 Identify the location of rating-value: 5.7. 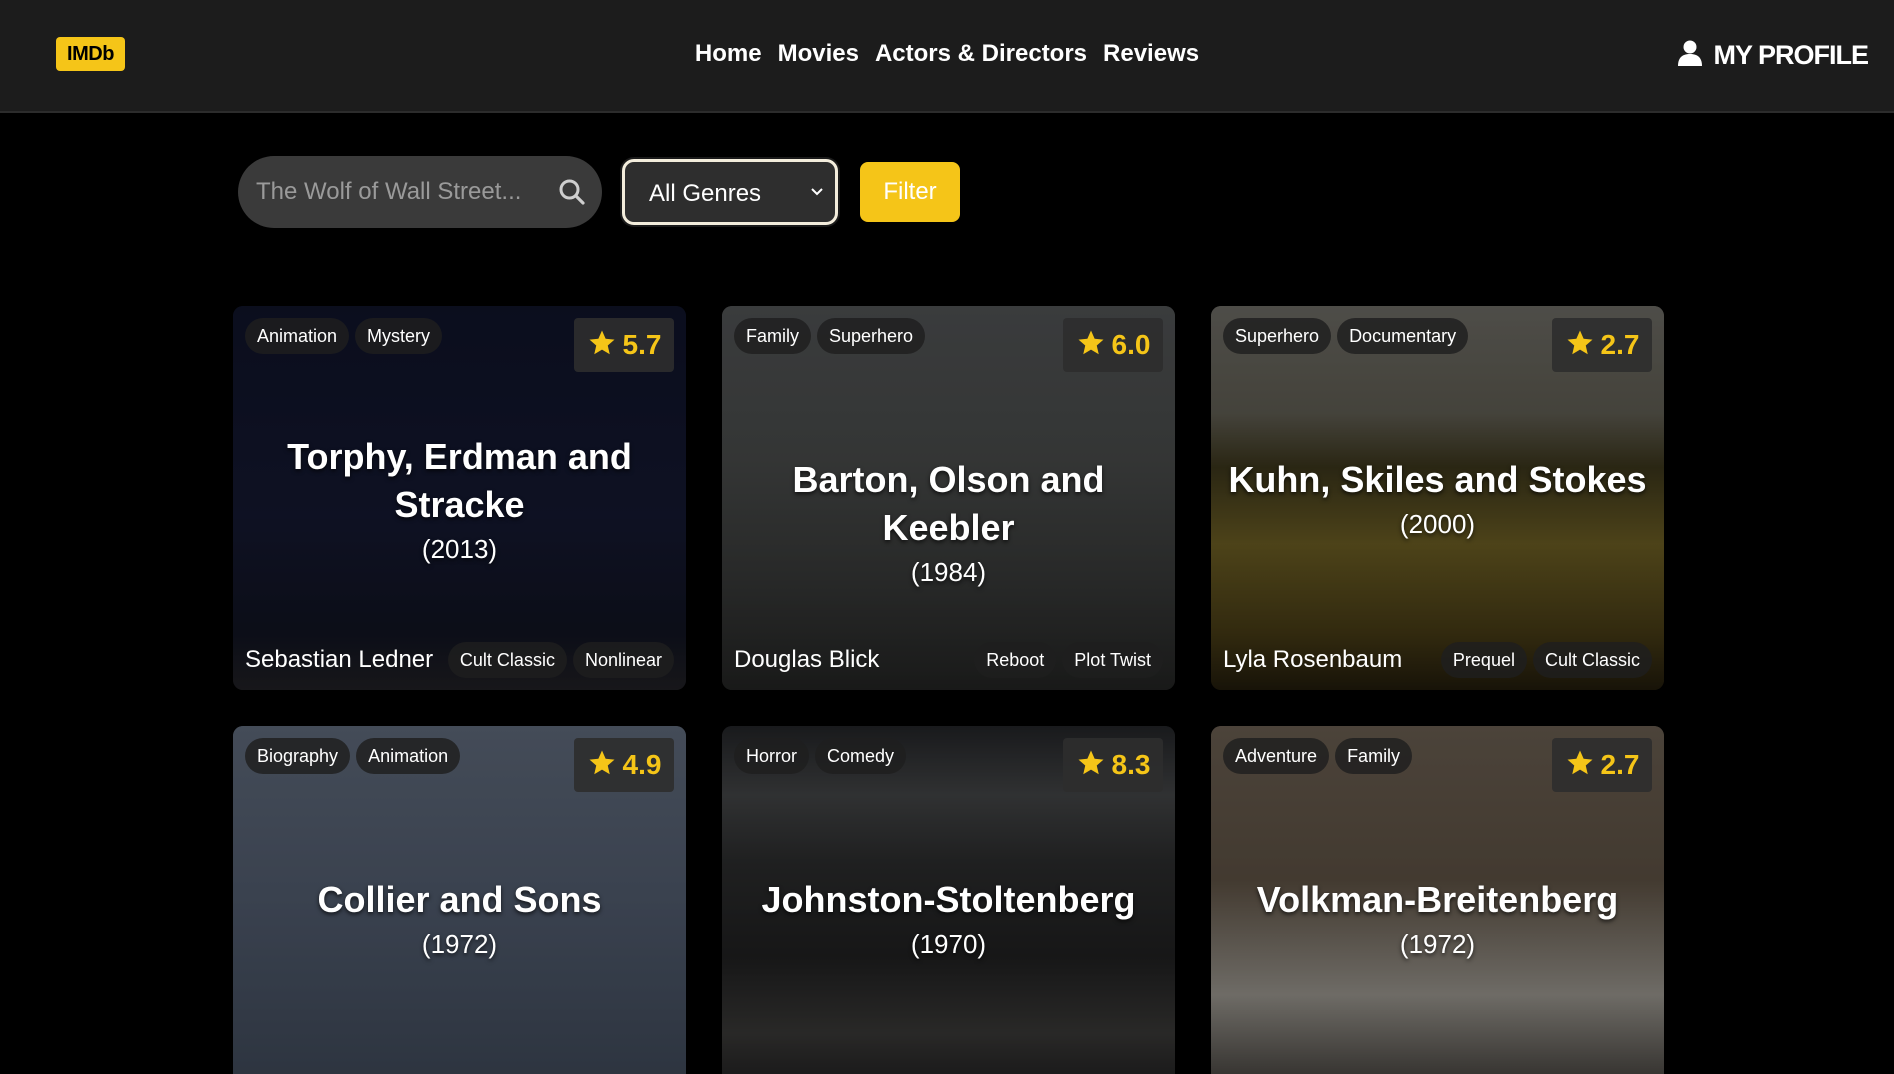
(642, 344).